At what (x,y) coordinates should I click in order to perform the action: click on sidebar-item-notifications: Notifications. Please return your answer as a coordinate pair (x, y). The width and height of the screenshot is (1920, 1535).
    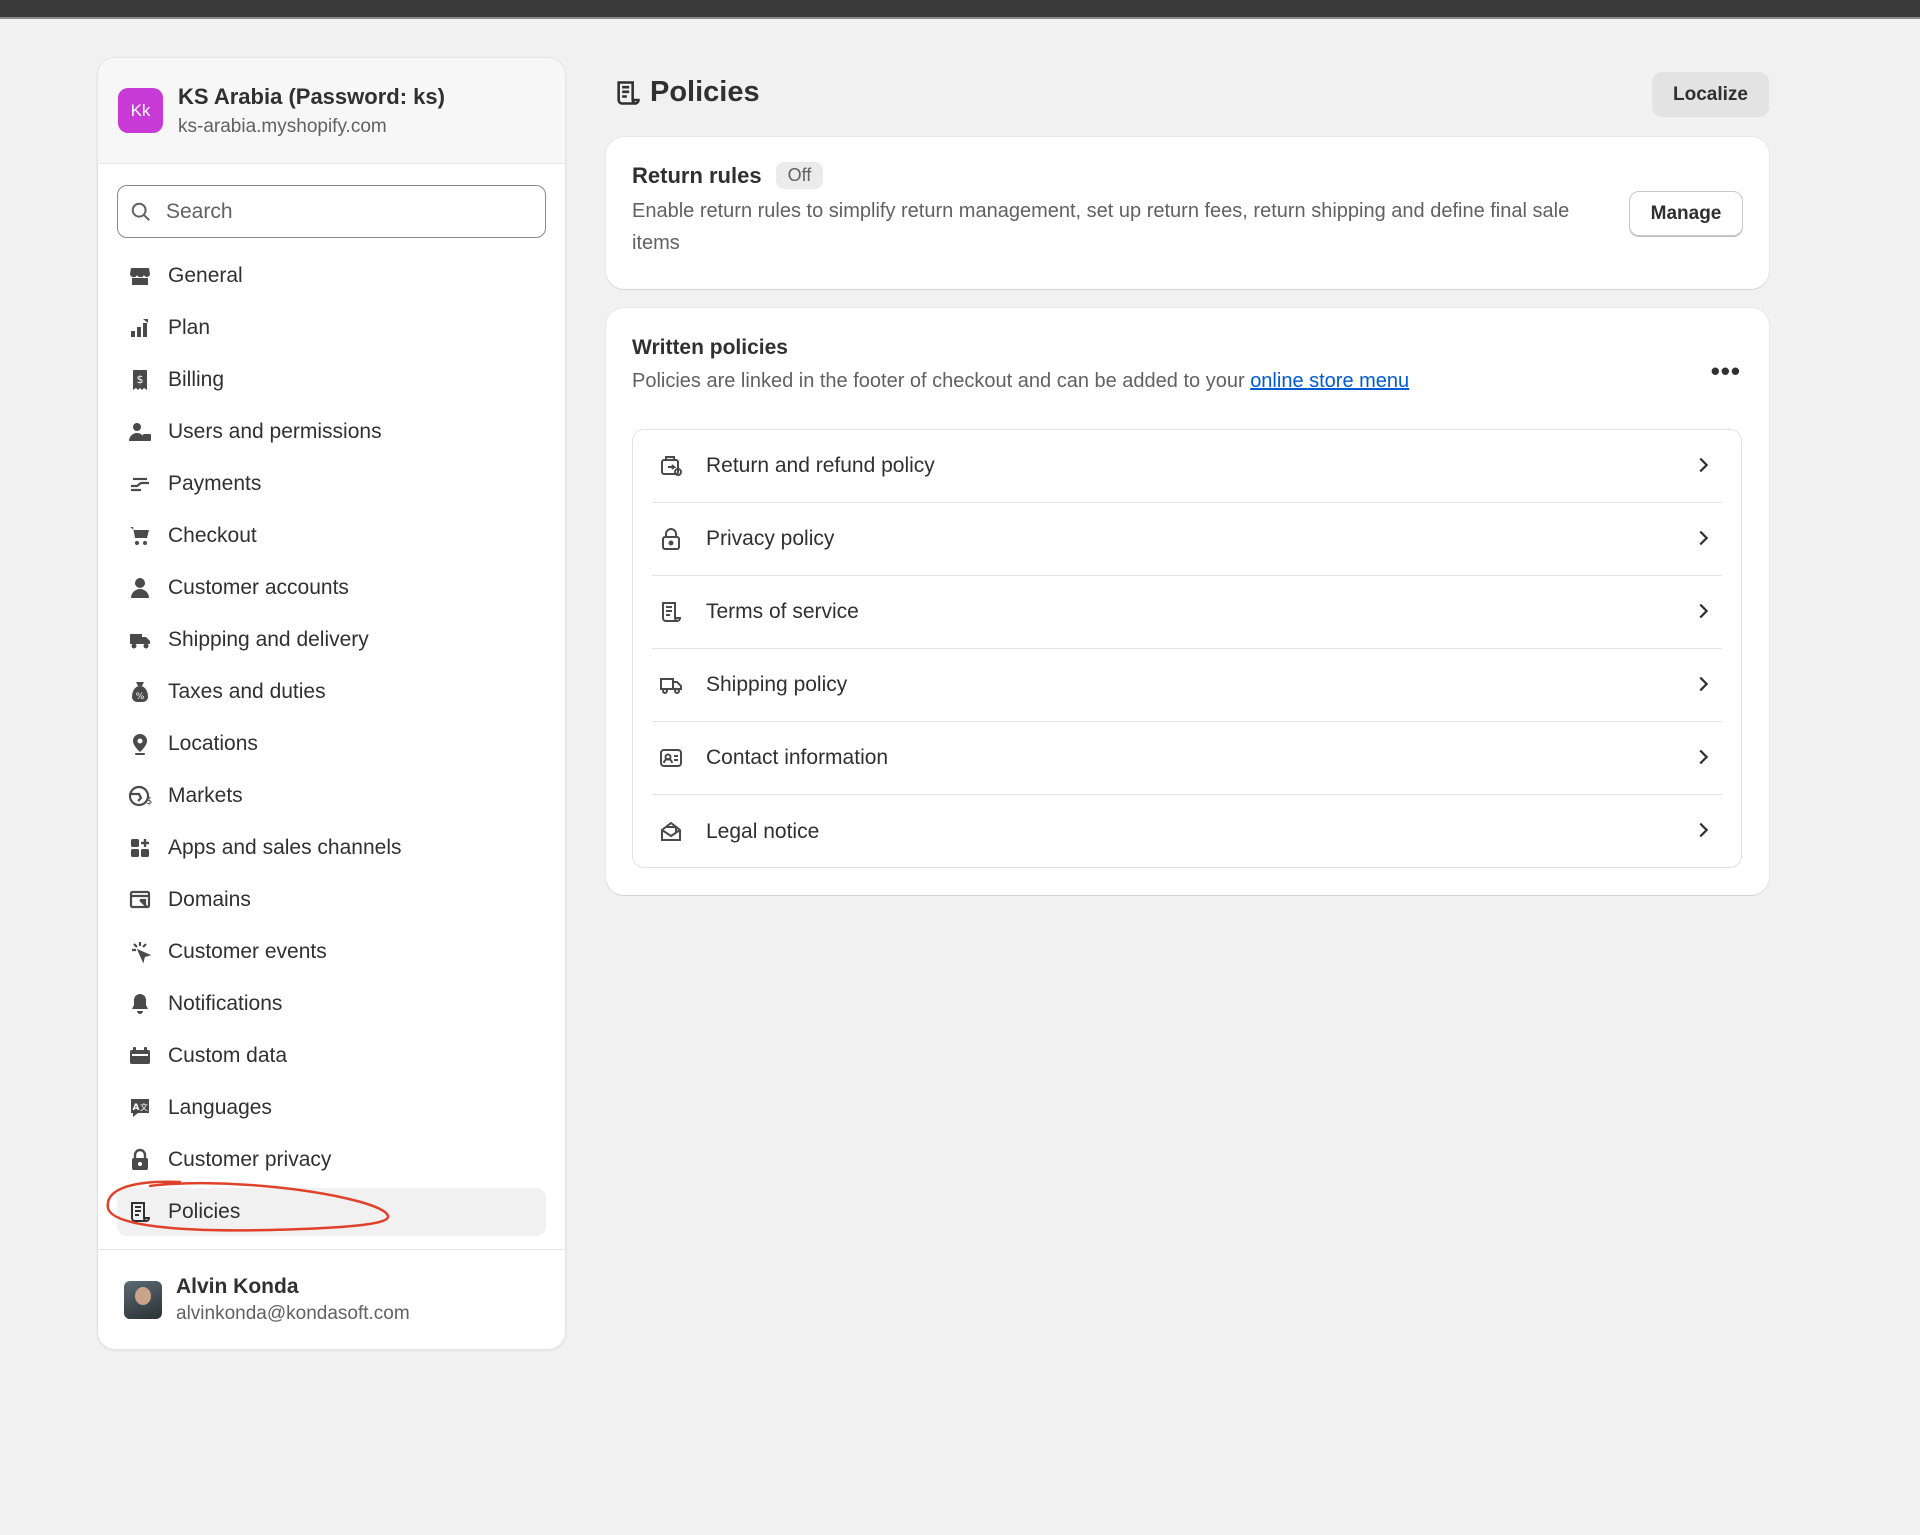
    Looking at the image, I should click on (331, 1004).